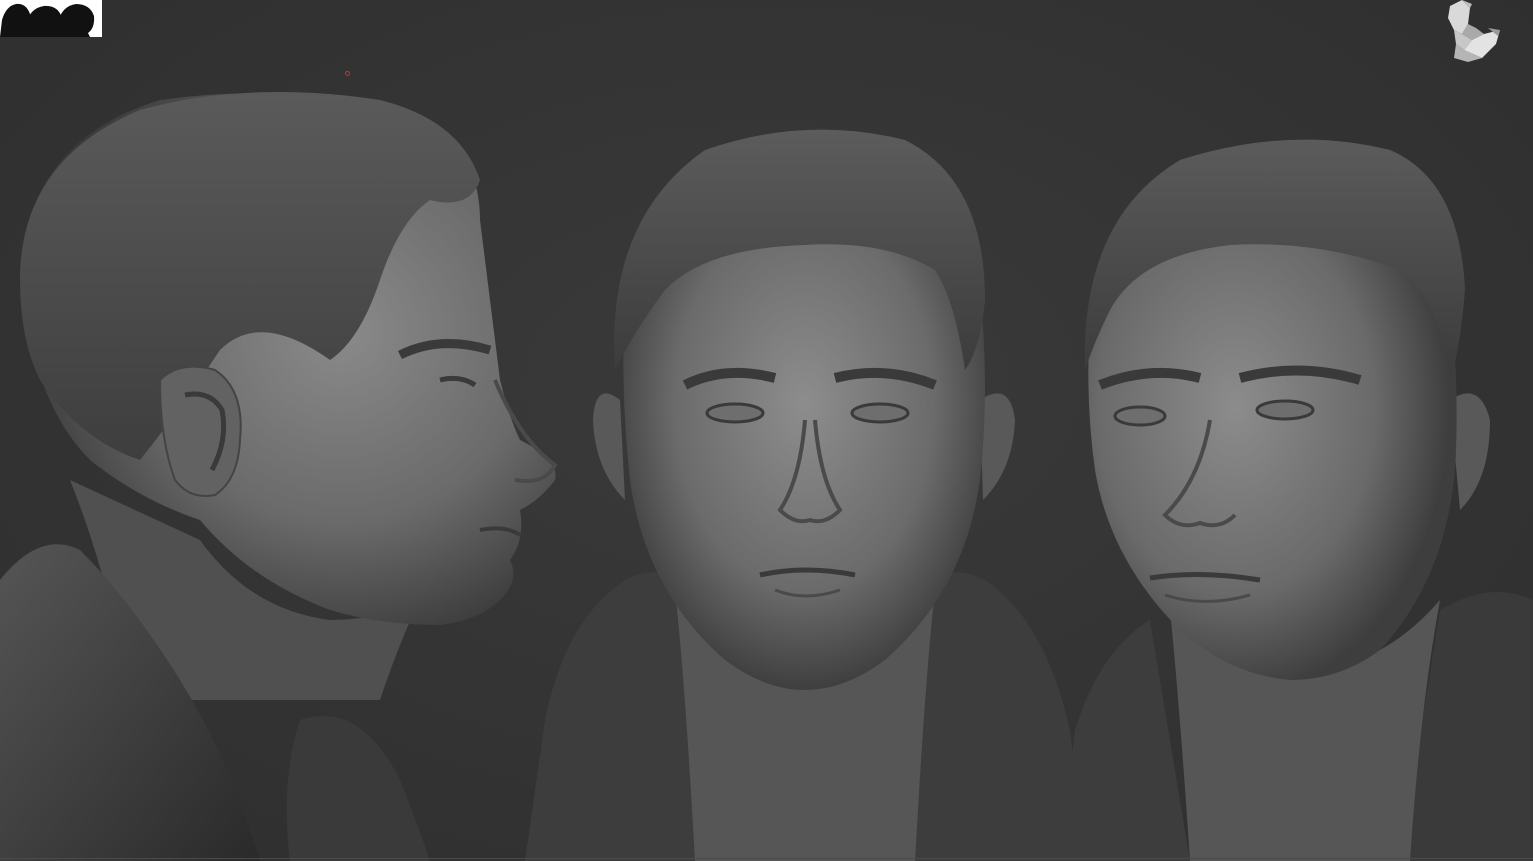  What do you see at coordinates (1474, 31) in the screenshot?
I see `head-orientation-icon` at bounding box center [1474, 31].